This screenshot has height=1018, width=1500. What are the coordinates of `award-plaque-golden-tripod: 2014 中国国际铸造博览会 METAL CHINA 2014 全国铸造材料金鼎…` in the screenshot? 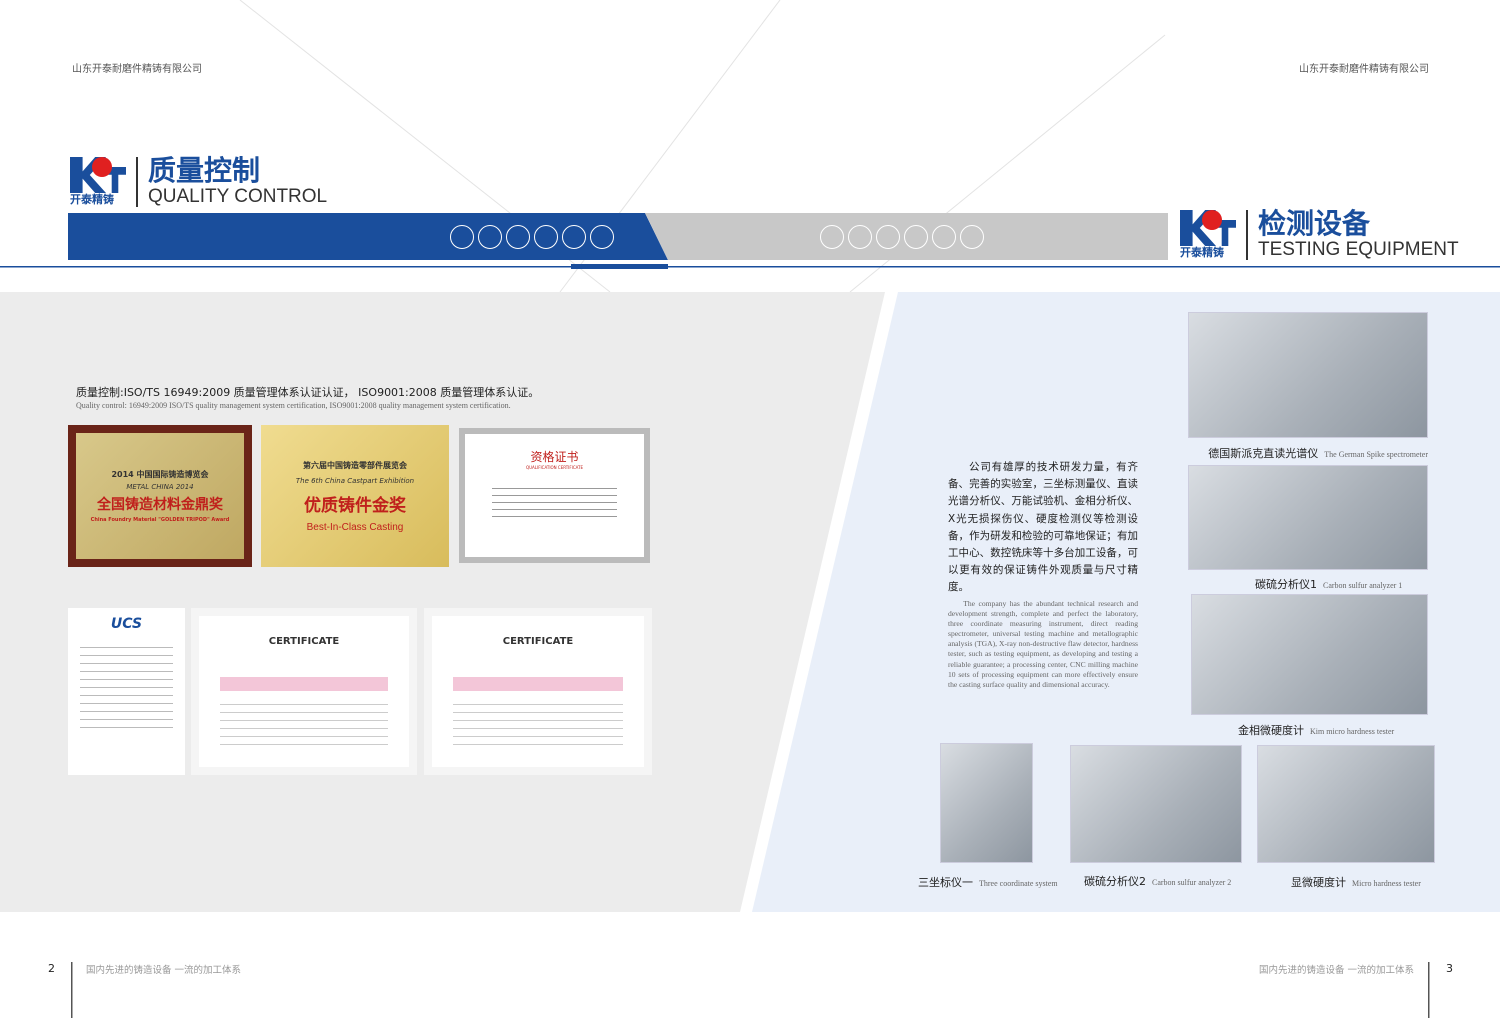 It's located at (160, 496).